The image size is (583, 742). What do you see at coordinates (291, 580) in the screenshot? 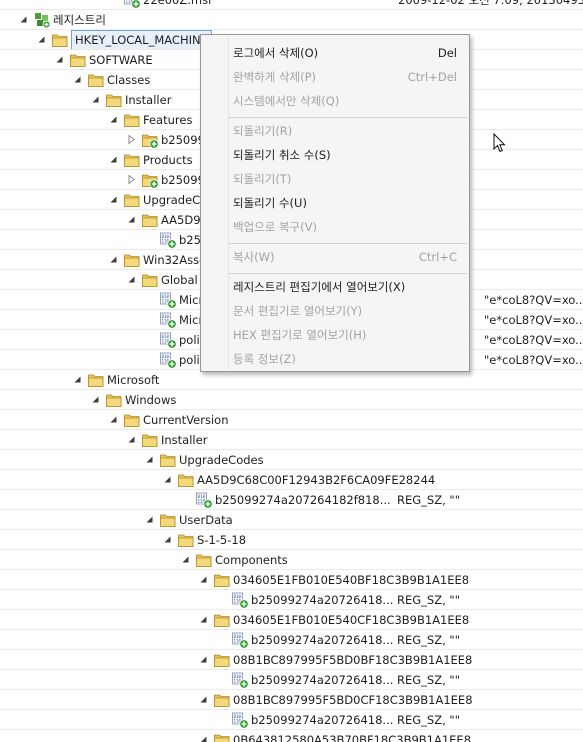
I see `tree-node-034605e1fb010e540bf18c3b9b1a1ee8: 034605E1FB010E540BF18C3B9B1A1EE8` at bounding box center [291, 580].